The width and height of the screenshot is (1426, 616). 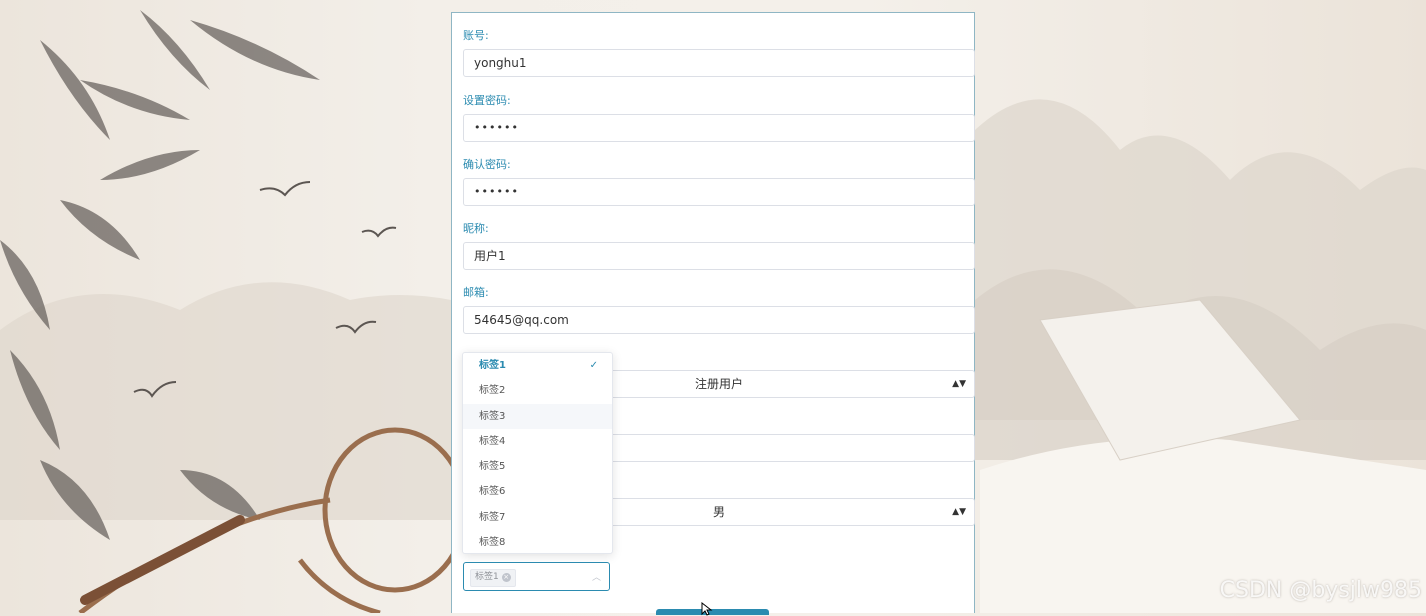 I want to click on dropdown-option-label: 标签3, so click(x=492, y=416).